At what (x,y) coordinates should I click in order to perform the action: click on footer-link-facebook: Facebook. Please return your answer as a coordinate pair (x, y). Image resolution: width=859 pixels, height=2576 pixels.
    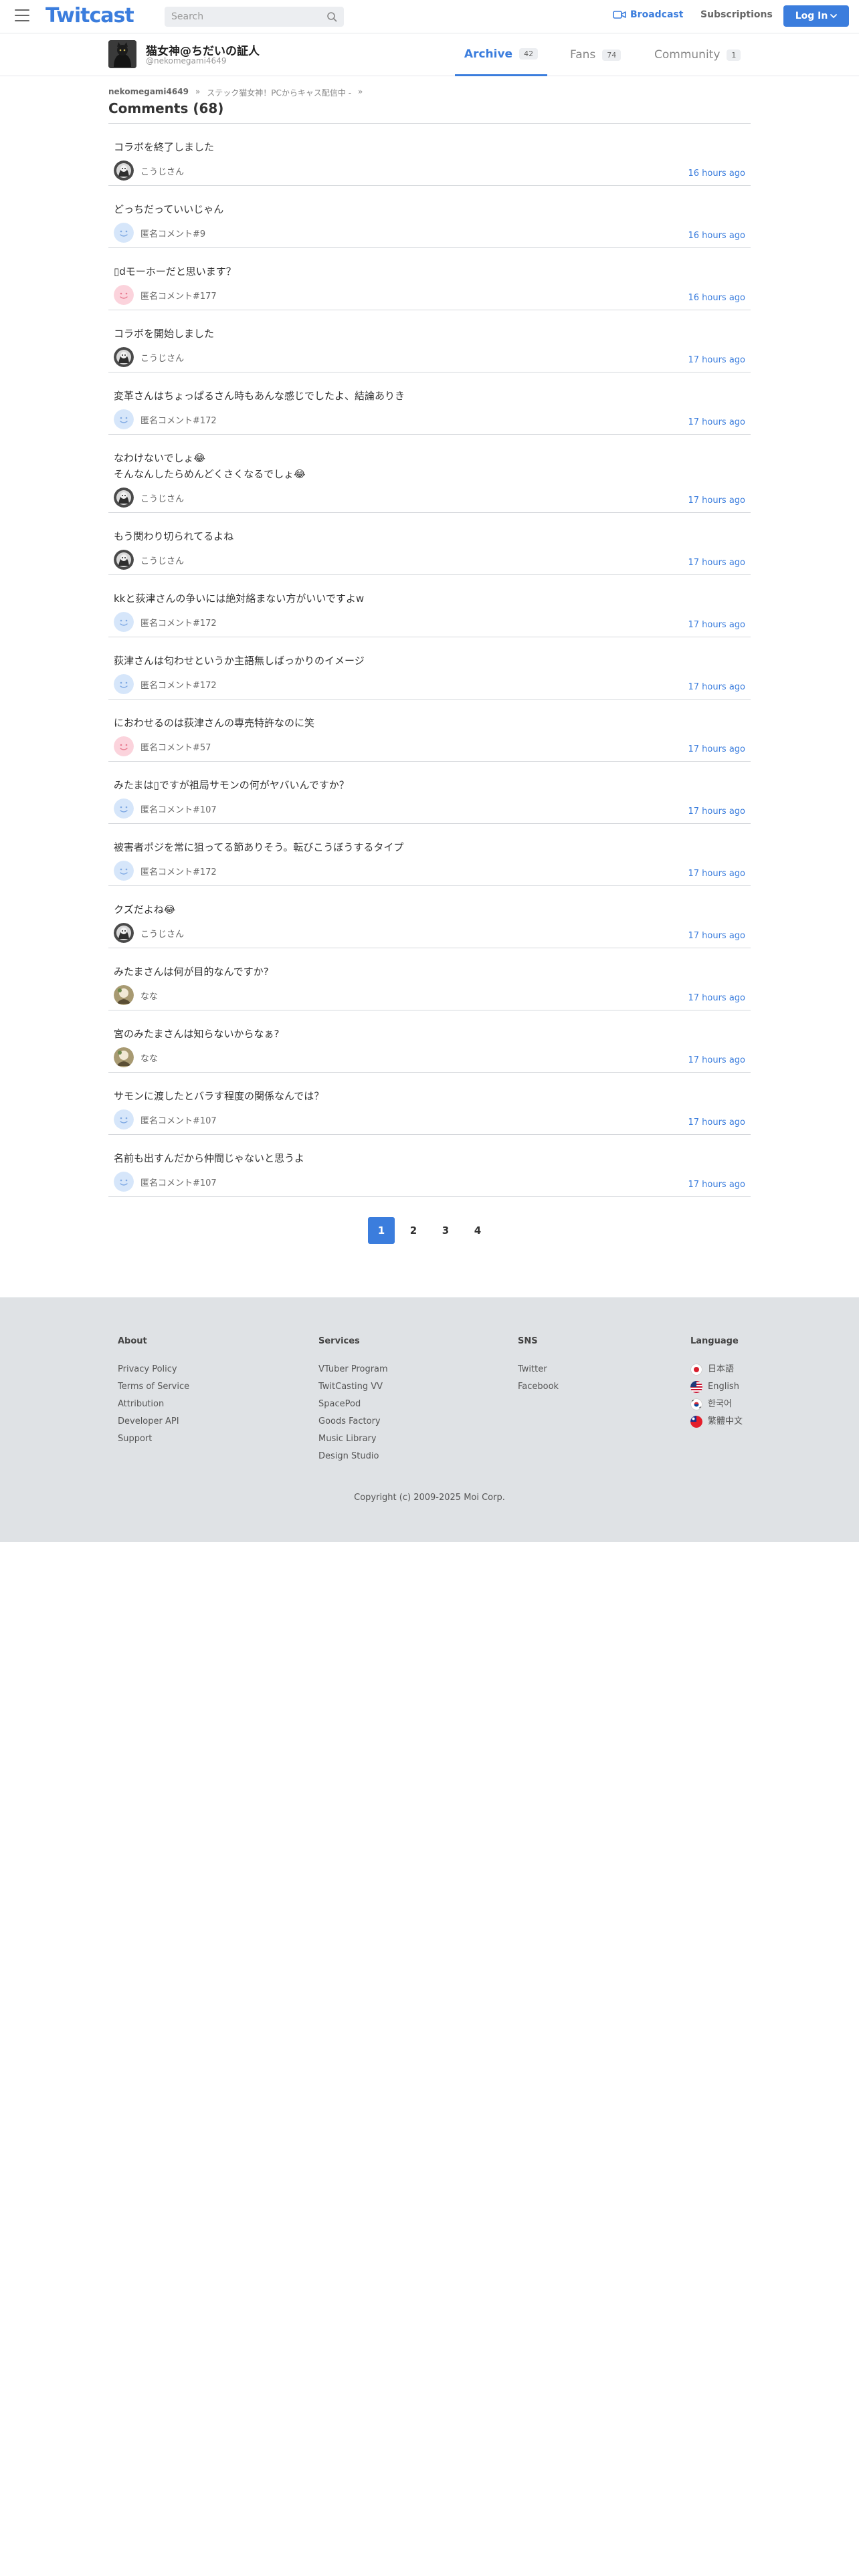
    Looking at the image, I should click on (538, 1387).